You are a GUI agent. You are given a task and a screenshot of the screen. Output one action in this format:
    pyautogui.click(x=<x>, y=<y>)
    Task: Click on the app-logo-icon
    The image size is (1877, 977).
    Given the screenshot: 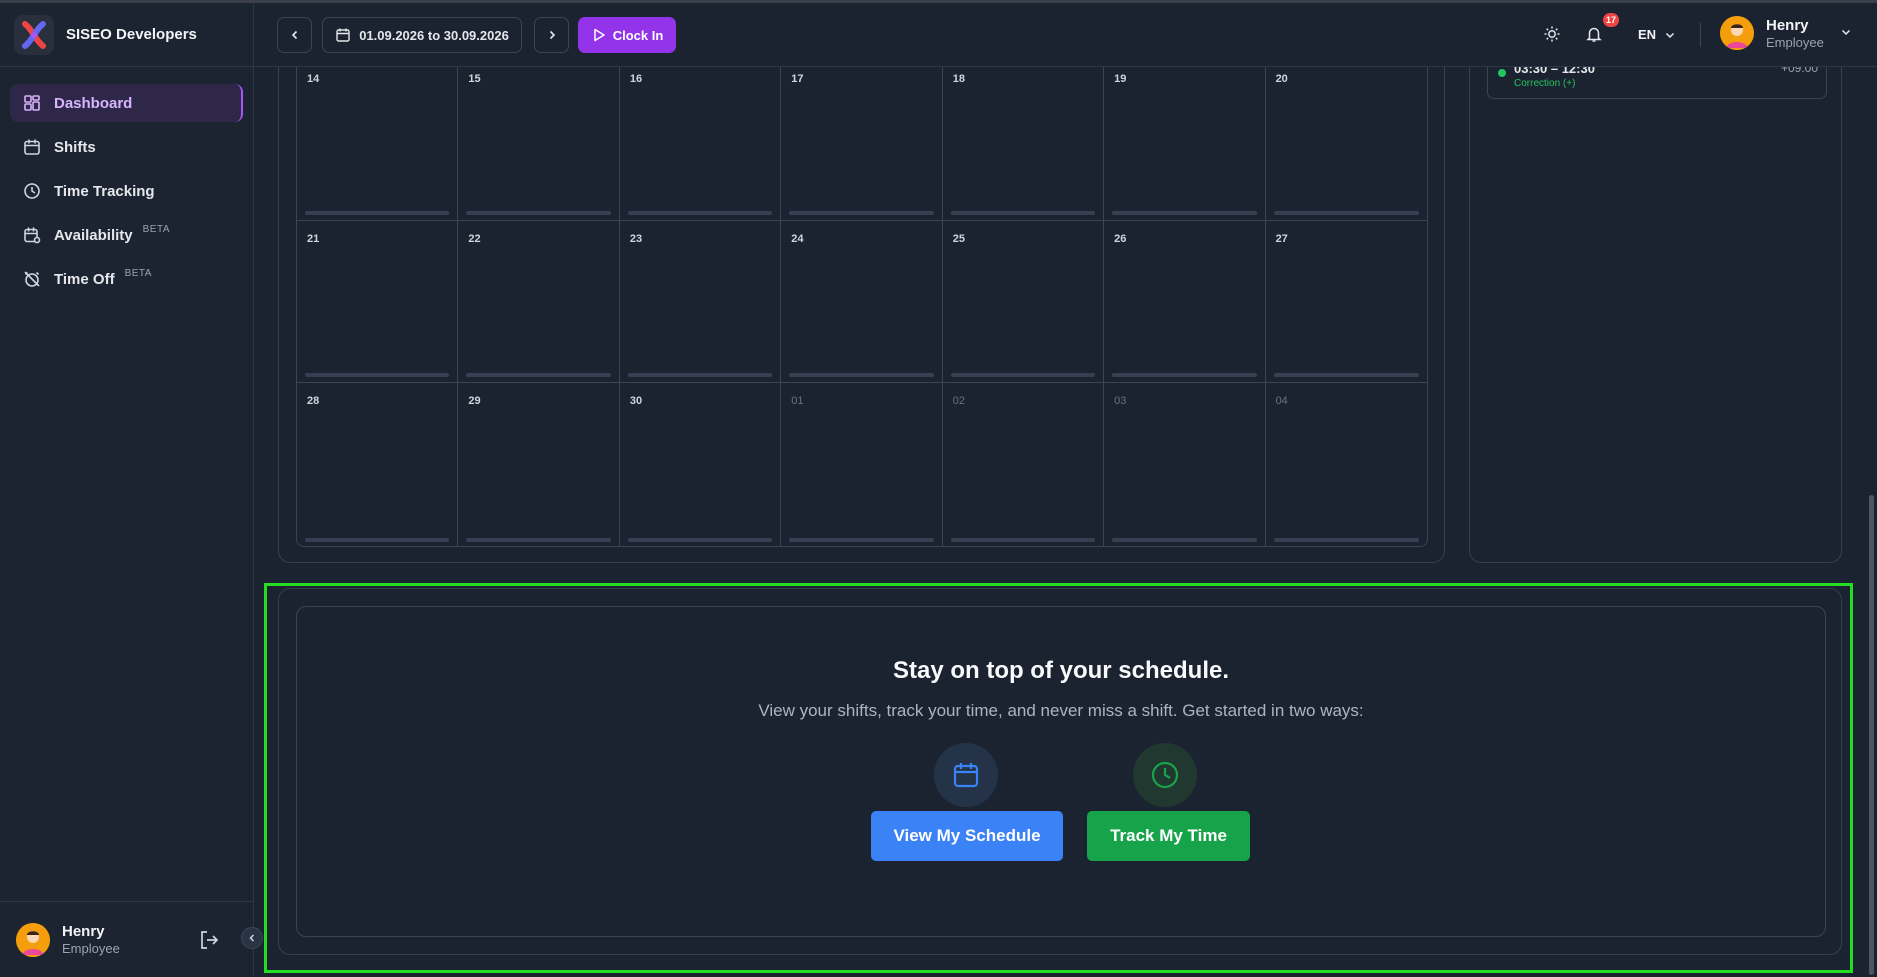 What is the action you would take?
    pyautogui.click(x=34, y=34)
    